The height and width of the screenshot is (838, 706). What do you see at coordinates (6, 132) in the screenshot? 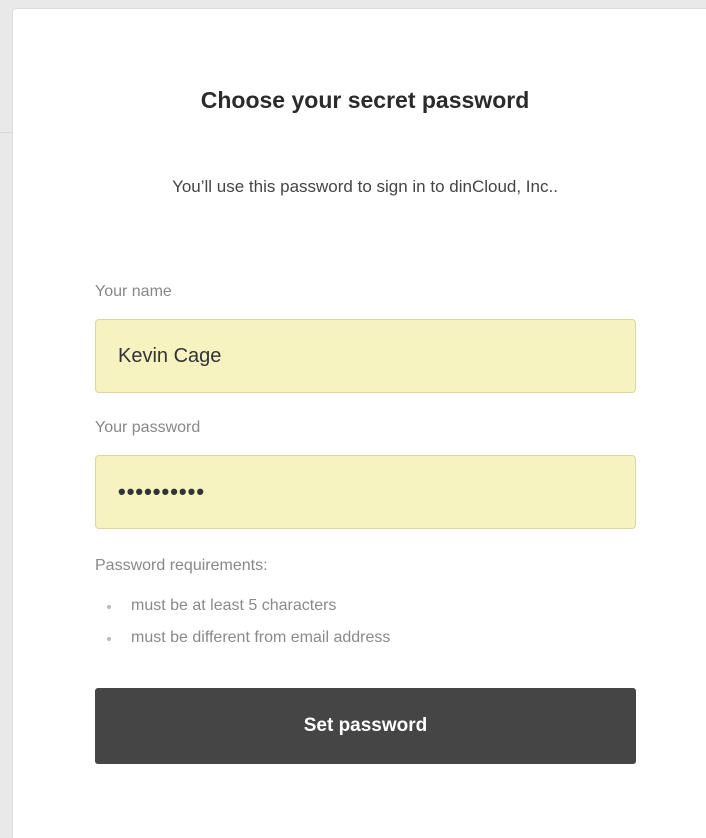
I see `background-divider` at bounding box center [6, 132].